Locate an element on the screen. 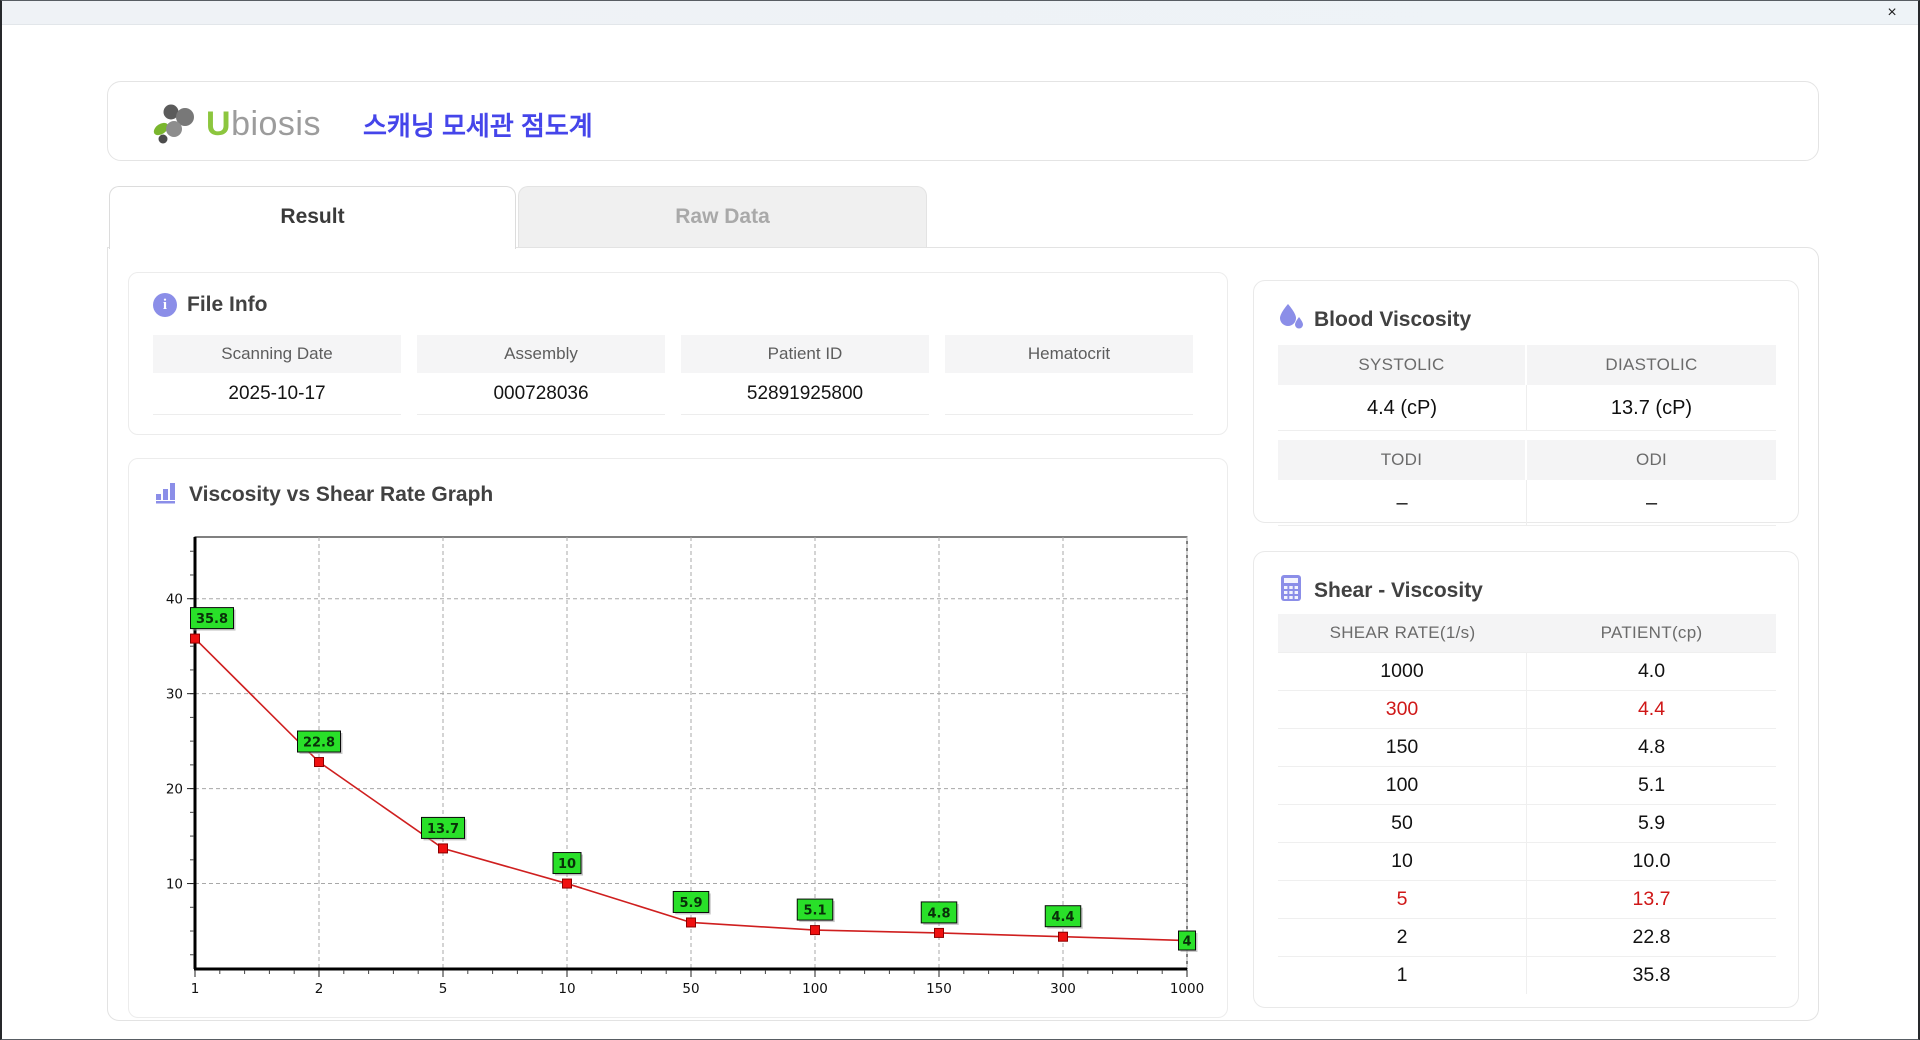 The height and width of the screenshot is (1040, 1920). svg-text: 50 is located at coordinates (690, 989).